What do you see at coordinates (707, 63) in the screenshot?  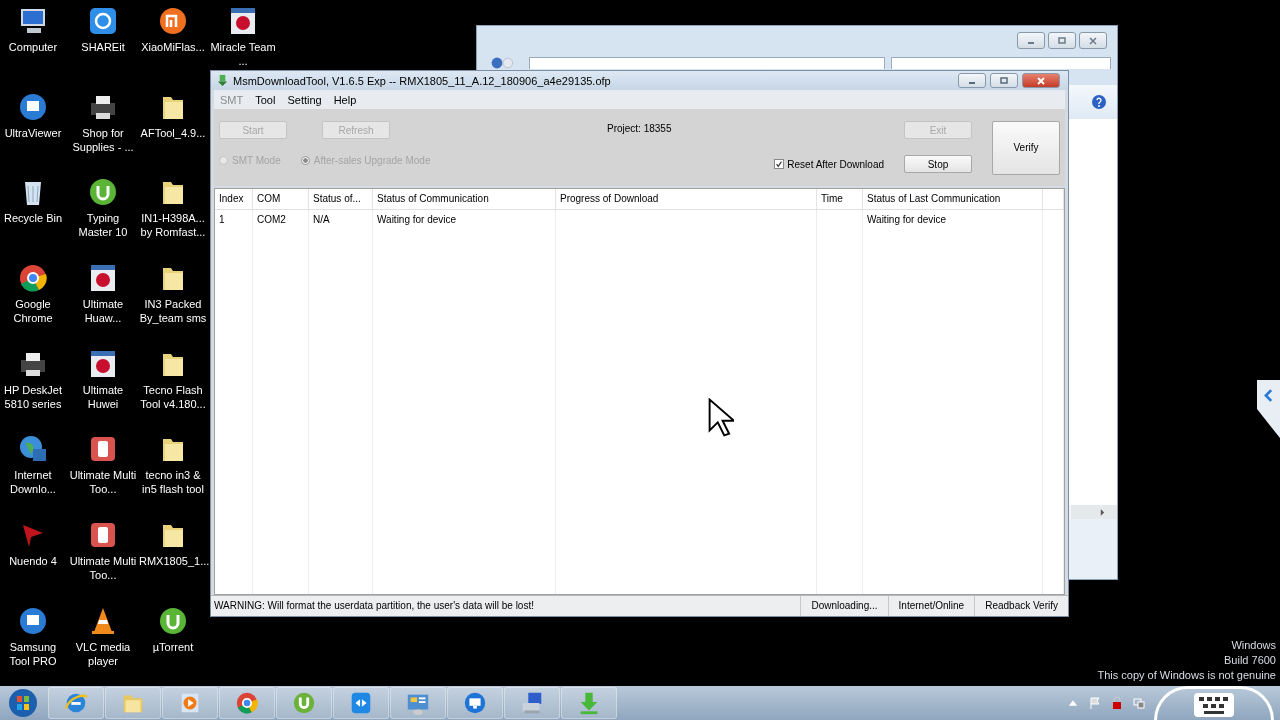 I see `address-field` at bounding box center [707, 63].